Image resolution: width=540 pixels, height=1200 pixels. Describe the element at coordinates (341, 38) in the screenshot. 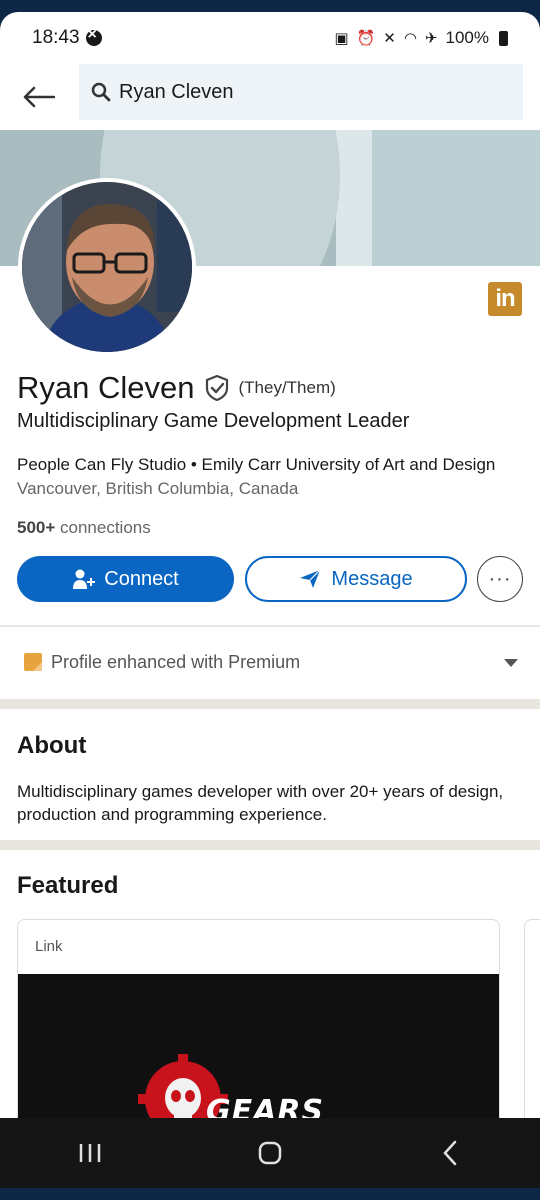

I see `lock-icon: ▣` at that location.